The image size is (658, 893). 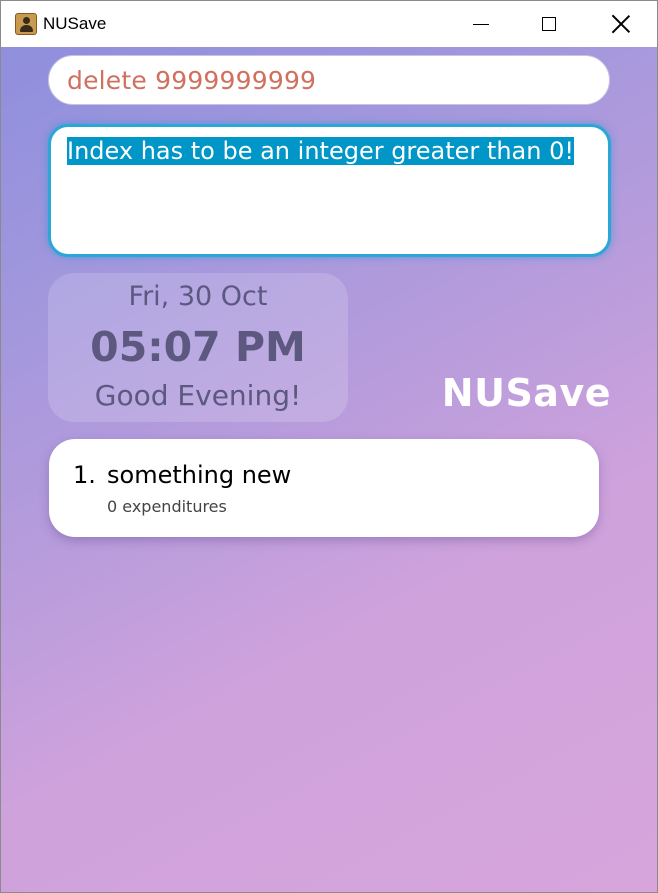 I want to click on title-bar: NUSave, so click(x=329, y=24).